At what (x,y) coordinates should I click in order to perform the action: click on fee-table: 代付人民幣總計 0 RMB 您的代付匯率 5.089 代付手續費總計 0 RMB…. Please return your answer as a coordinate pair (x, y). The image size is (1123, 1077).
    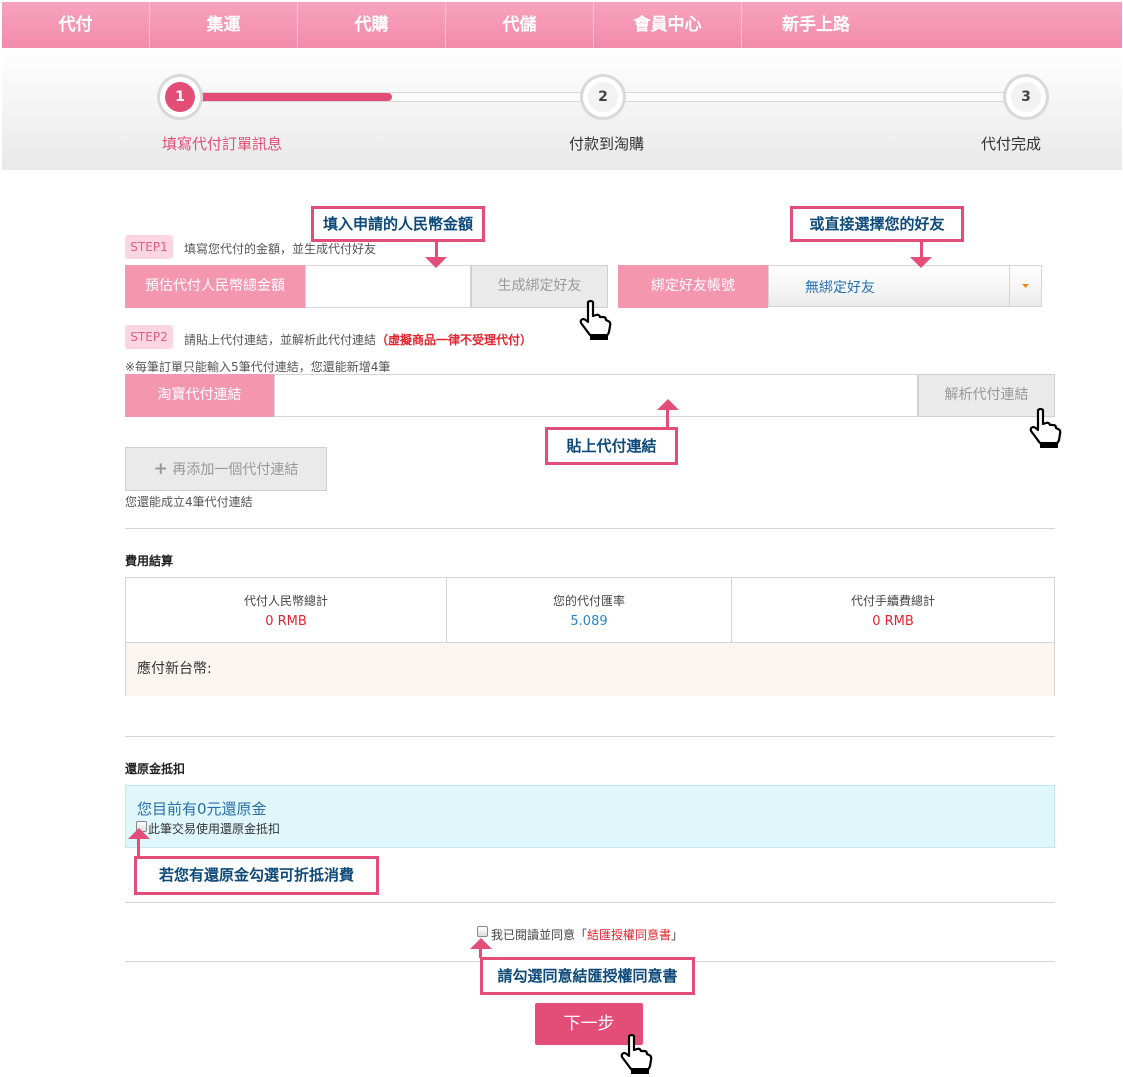
    Looking at the image, I should click on (590, 636).